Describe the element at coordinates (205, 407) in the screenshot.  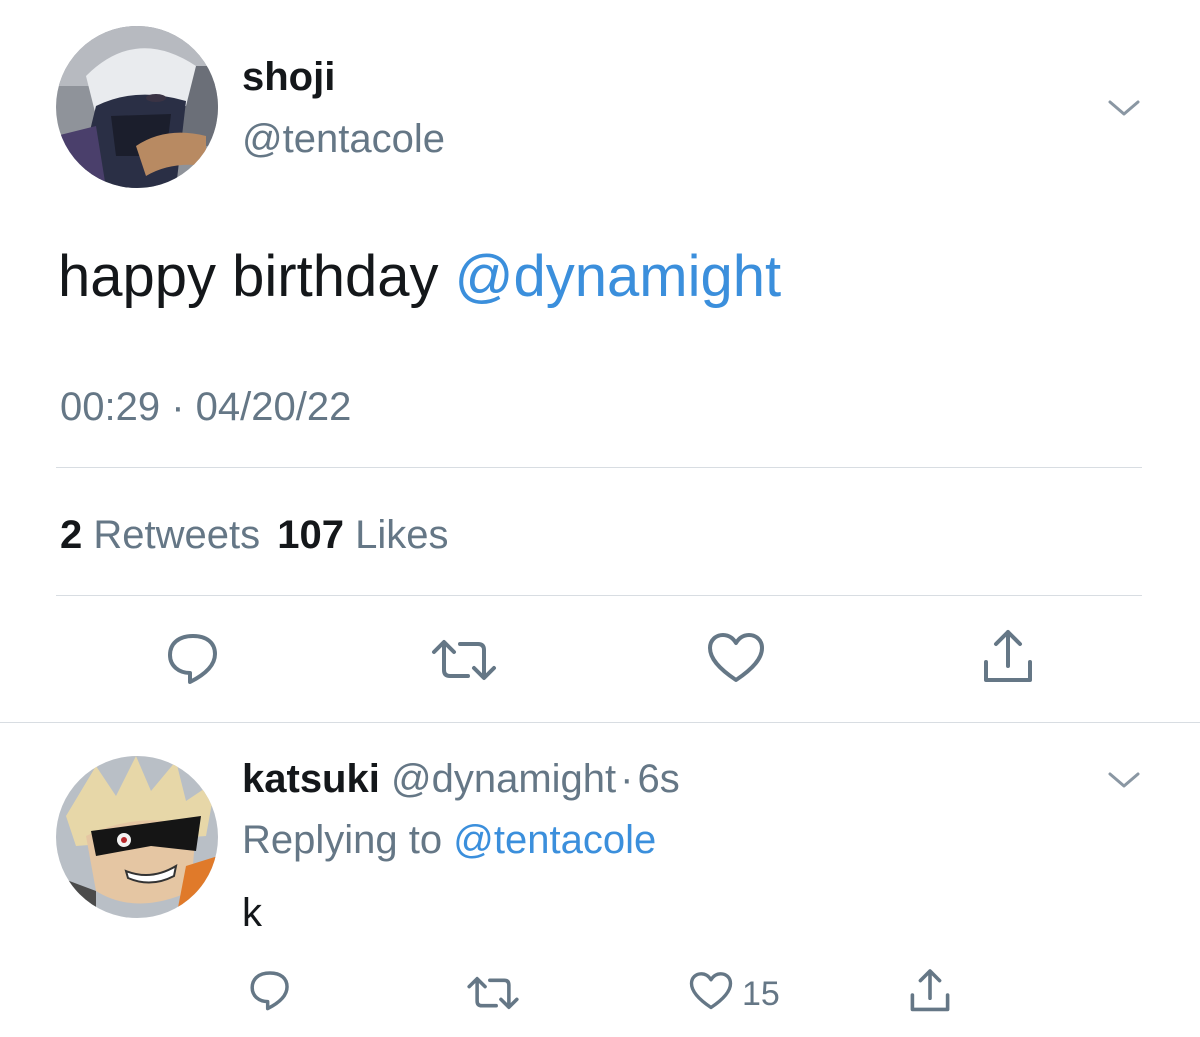
I see `tweet-timestamp: 00:29 · 04/20/22` at that location.